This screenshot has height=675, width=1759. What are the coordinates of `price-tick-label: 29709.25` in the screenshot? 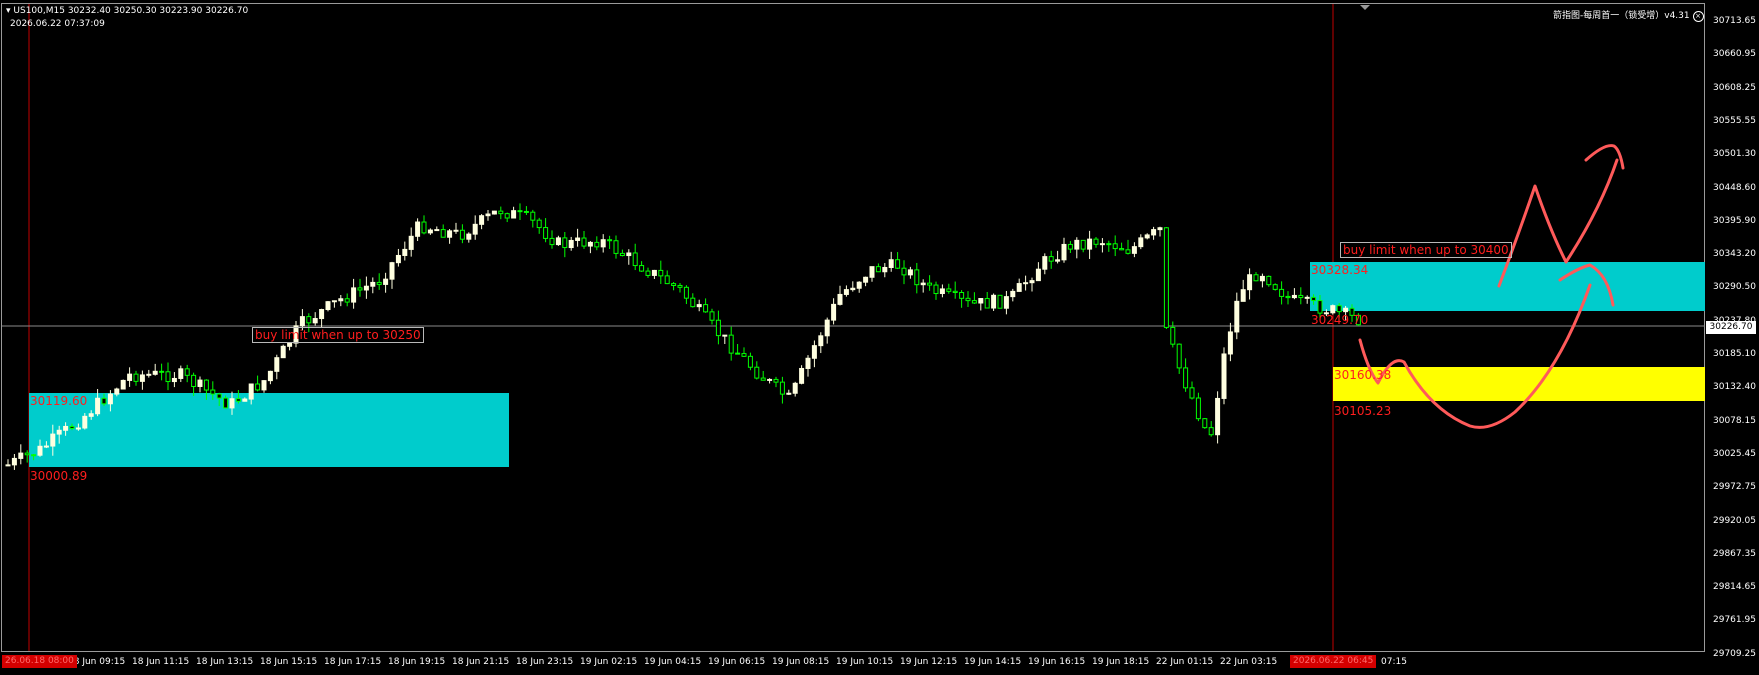 It's located at (1734, 653).